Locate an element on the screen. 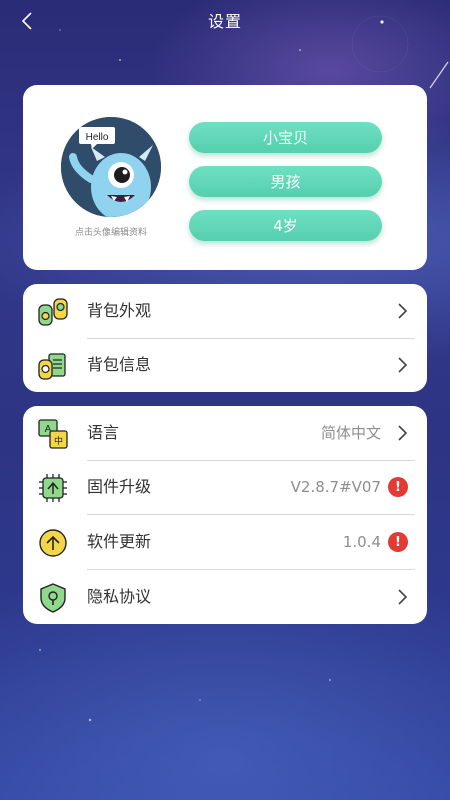  avatar-section: Hello 点击头像编辑资料 is located at coordinates (111, 177).